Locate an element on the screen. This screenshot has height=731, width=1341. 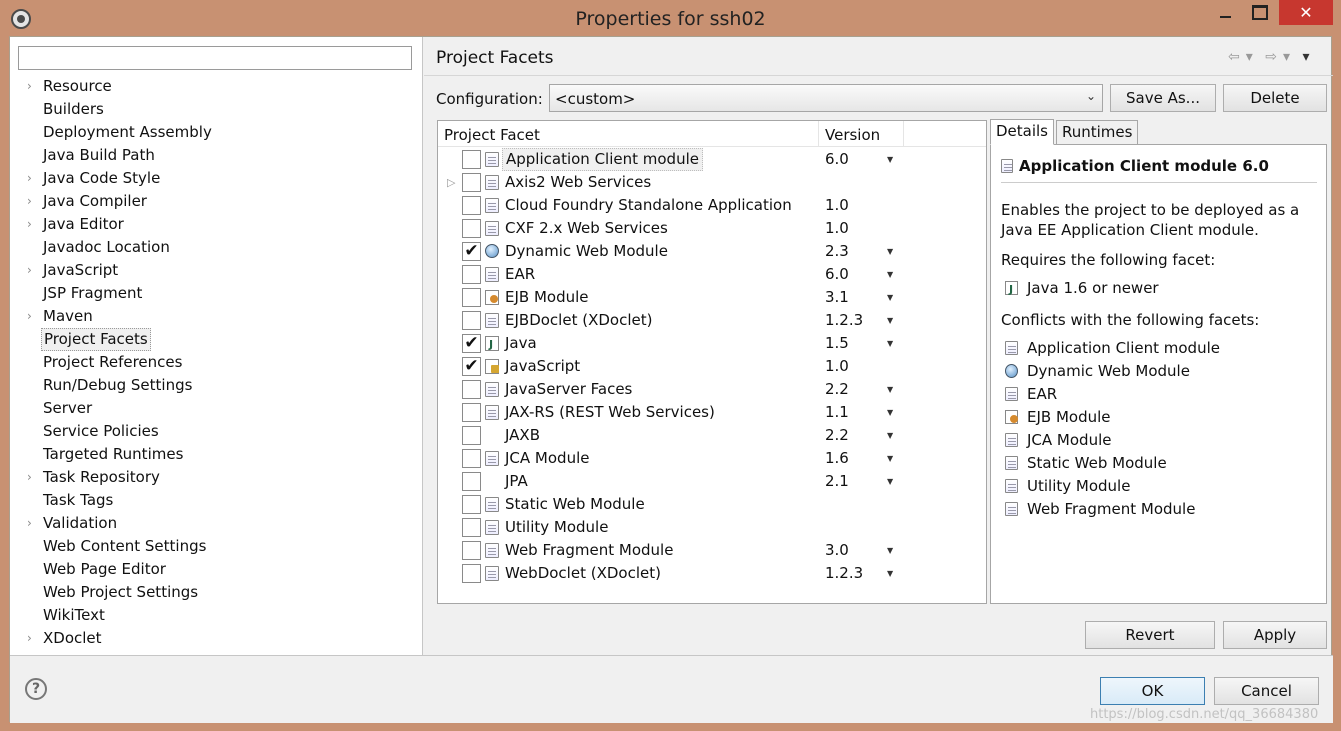
tree-item-web-project-settings: Web Project Settings is located at coordinates (216, 592).